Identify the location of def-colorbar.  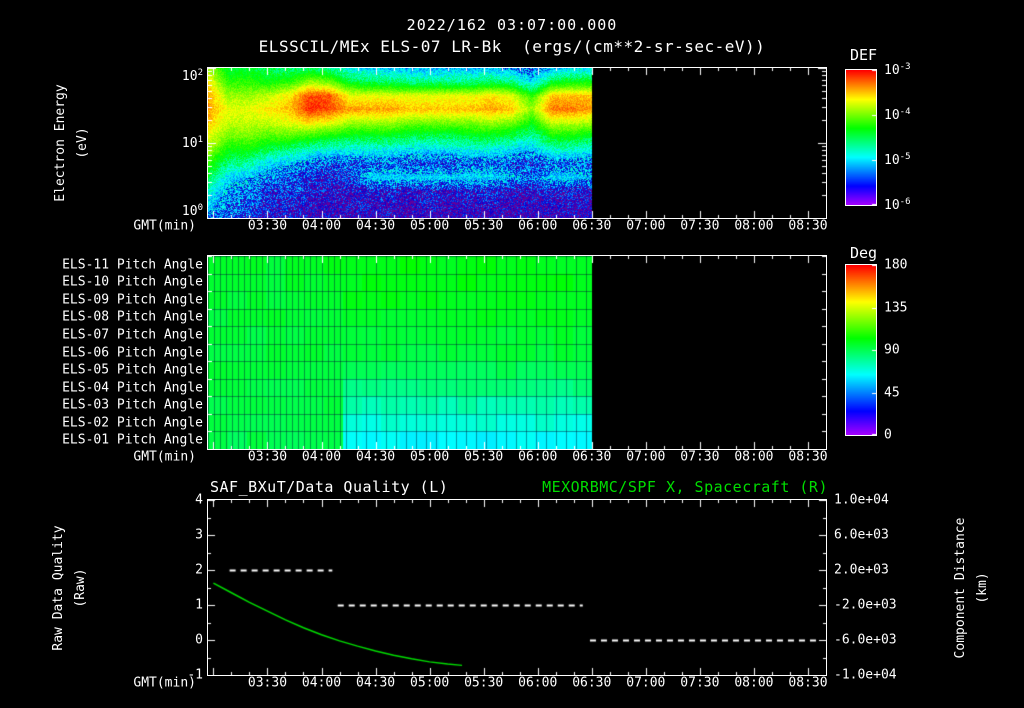
(861, 137).